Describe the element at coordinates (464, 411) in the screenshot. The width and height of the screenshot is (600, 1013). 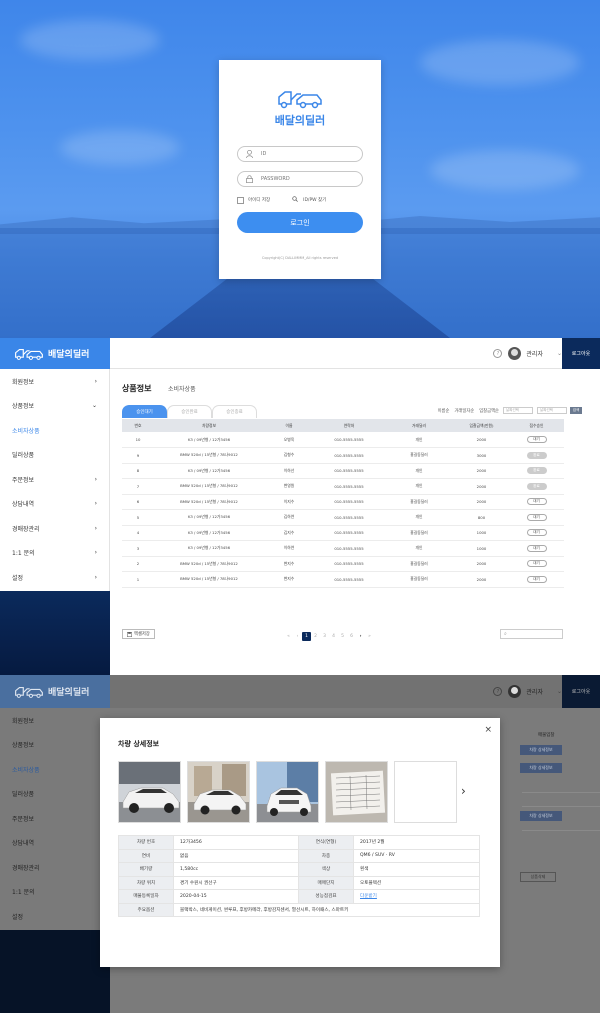
I see `sort-by-date: 거래일자순` at that location.